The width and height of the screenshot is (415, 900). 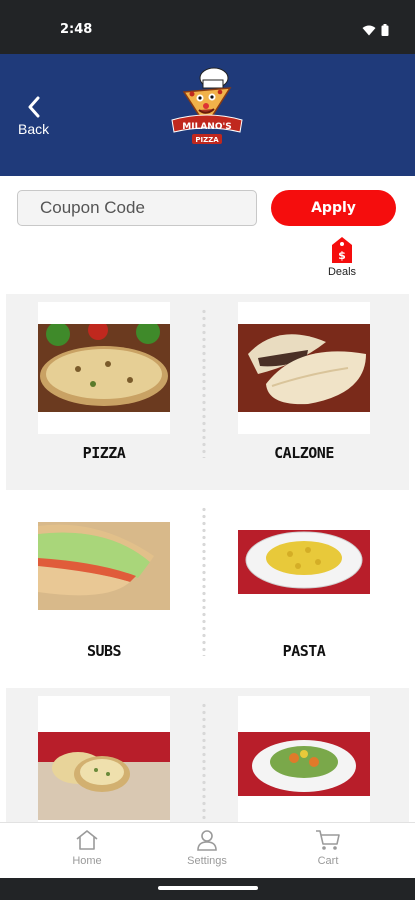 I want to click on status-icons, so click(x=375, y=30).